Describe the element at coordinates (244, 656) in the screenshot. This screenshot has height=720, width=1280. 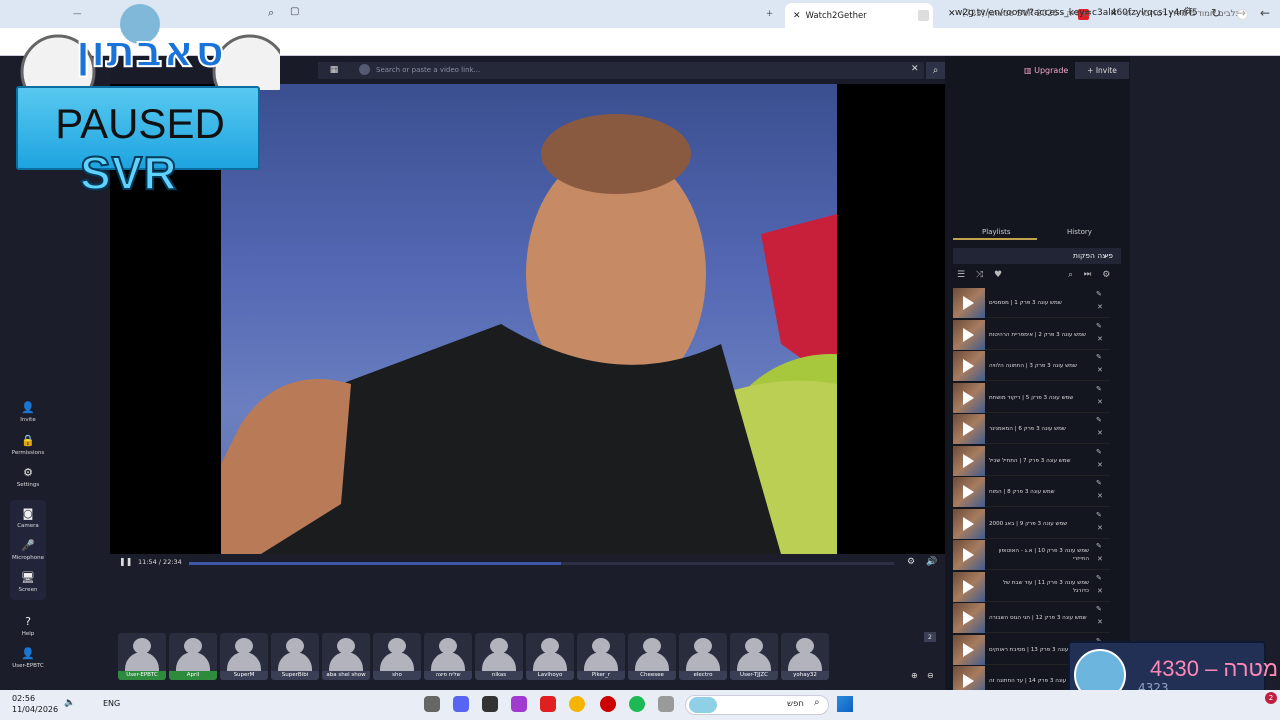
I see `user-tile: SuperM` at that location.